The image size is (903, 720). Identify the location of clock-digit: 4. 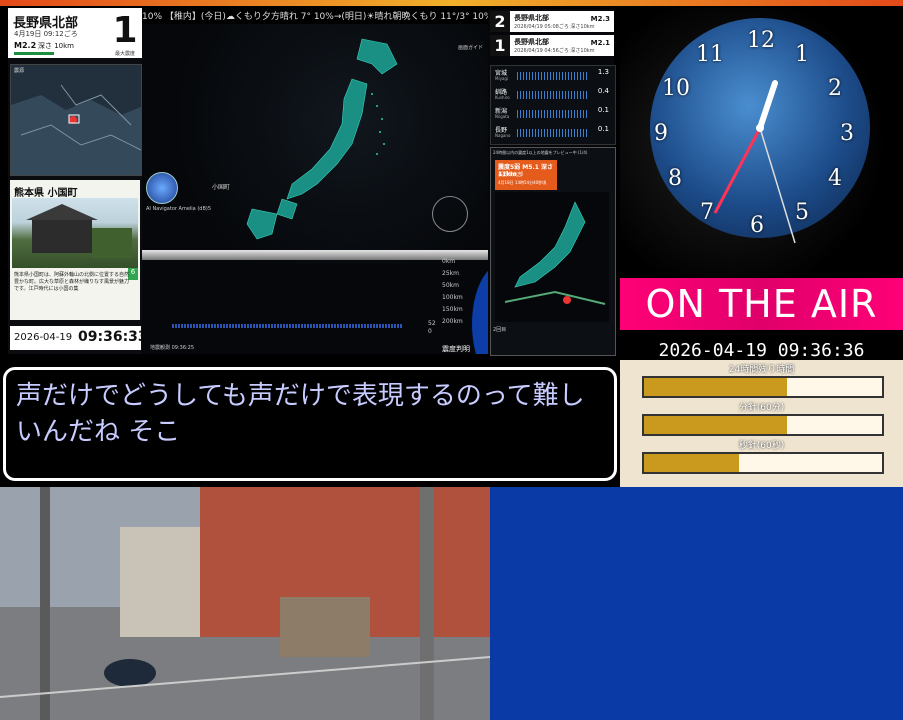
(835, 178).